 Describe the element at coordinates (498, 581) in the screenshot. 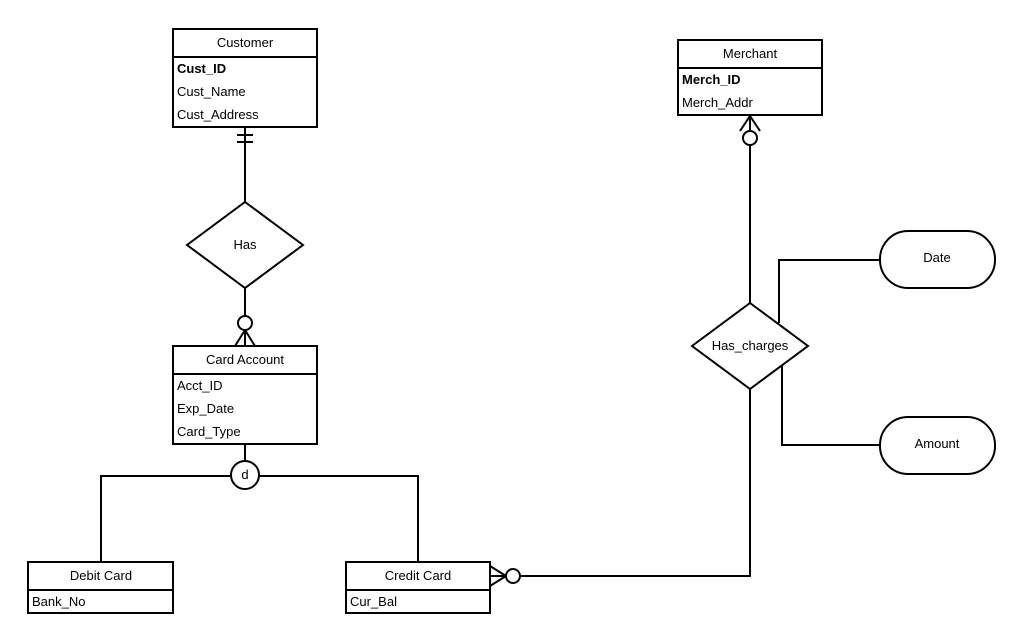

I see `c-crow-bottom` at that location.